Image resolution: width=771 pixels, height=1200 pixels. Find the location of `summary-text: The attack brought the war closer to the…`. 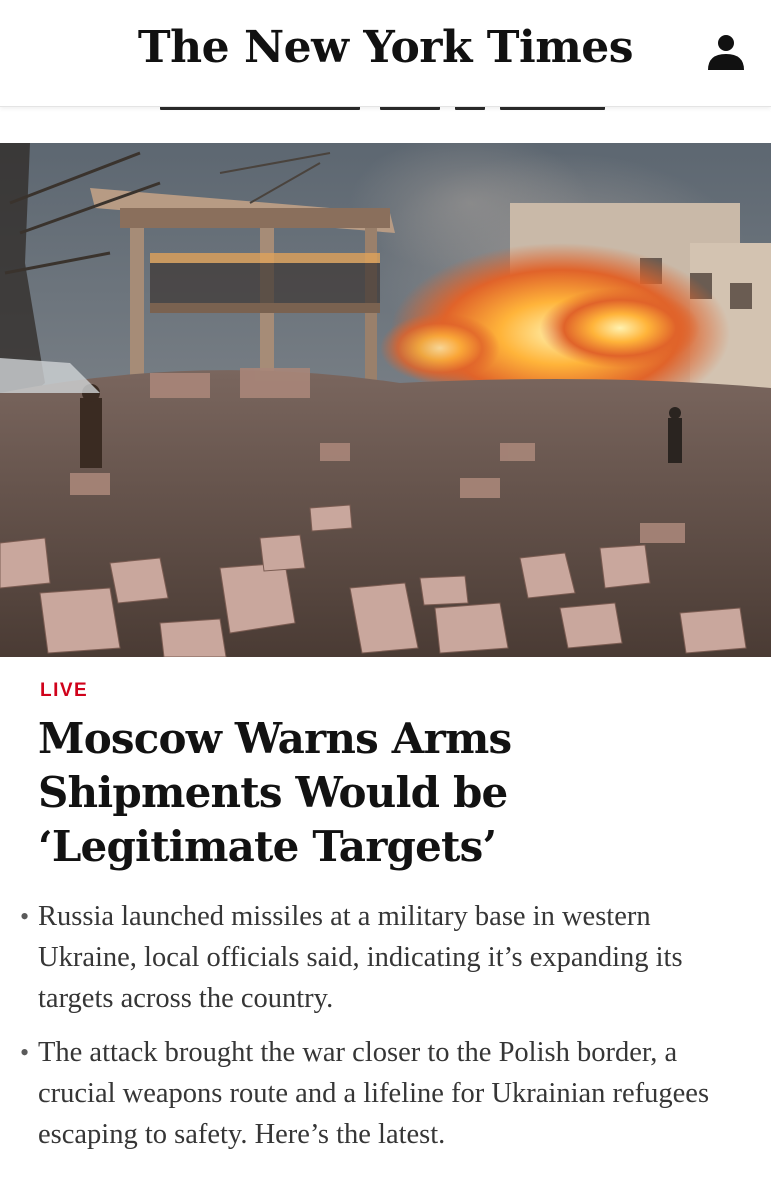

summary-text: The attack brought the war closer to the… is located at coordinates (374, 1093).